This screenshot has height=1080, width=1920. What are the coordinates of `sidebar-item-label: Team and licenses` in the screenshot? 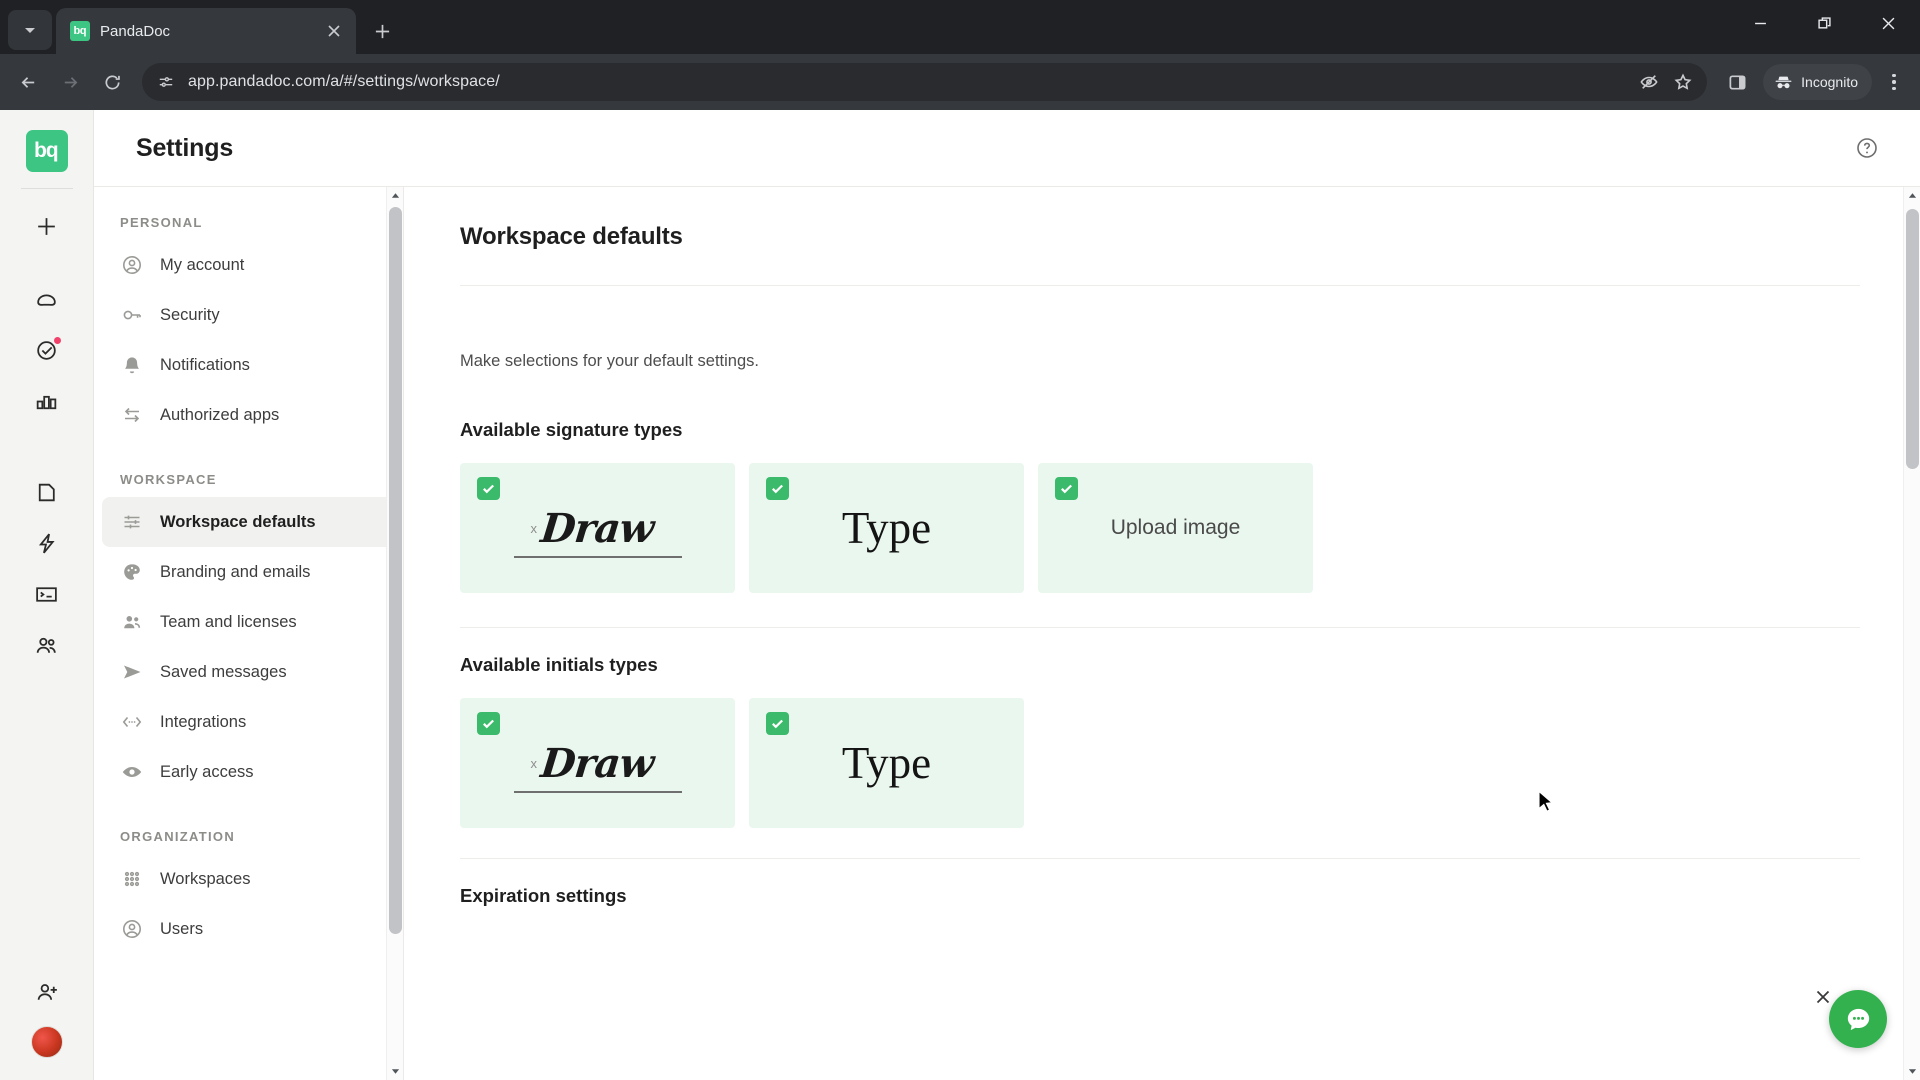 It's located at (228, 621).